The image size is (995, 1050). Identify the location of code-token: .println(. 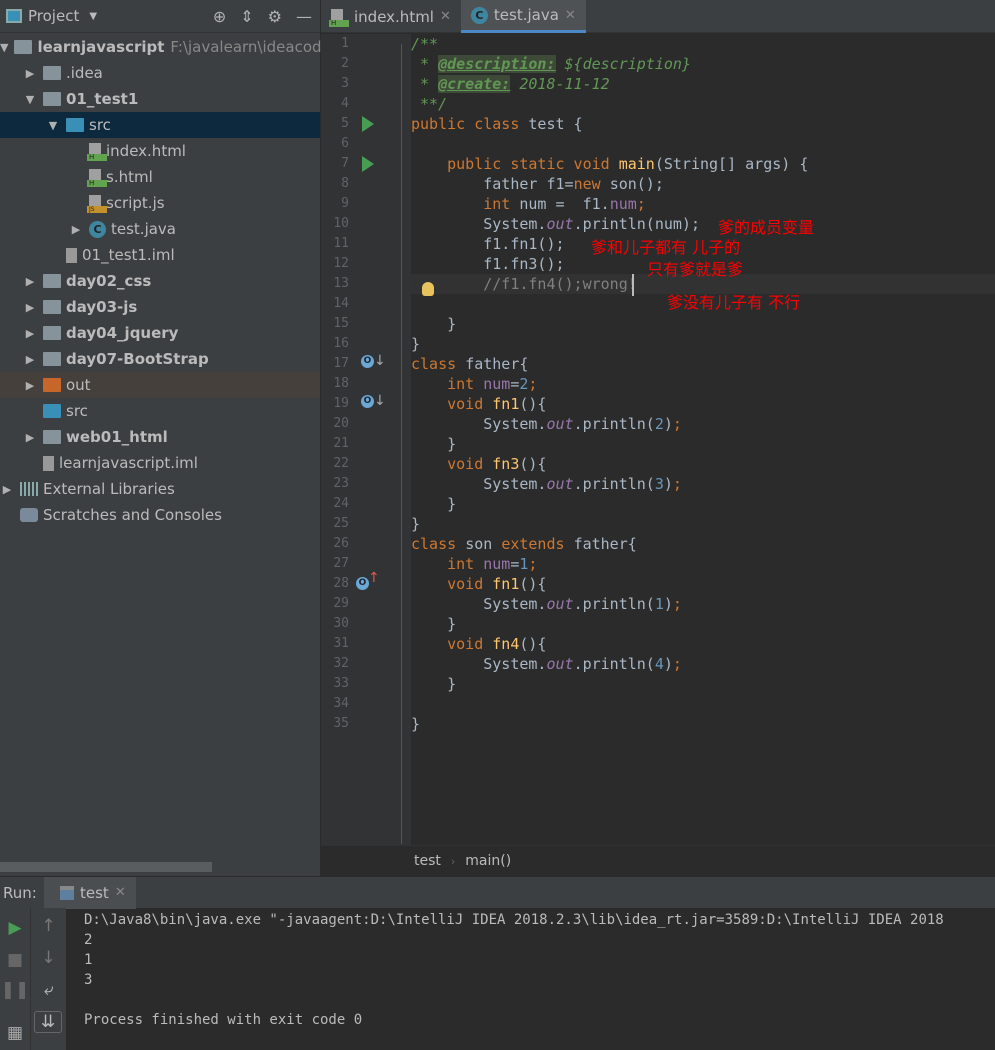
(614, 424).